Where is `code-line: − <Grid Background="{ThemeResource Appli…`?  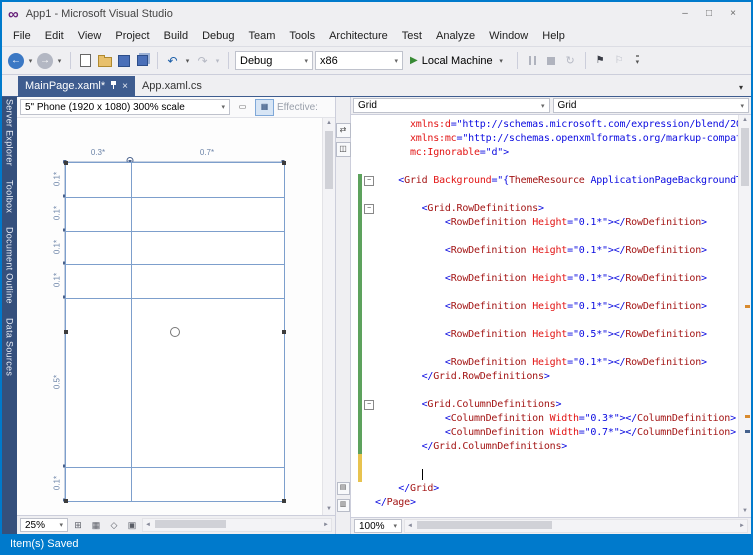 code-line: − <Grid Background="{ThemeResource Appli… is located at coordinates (544, 181).